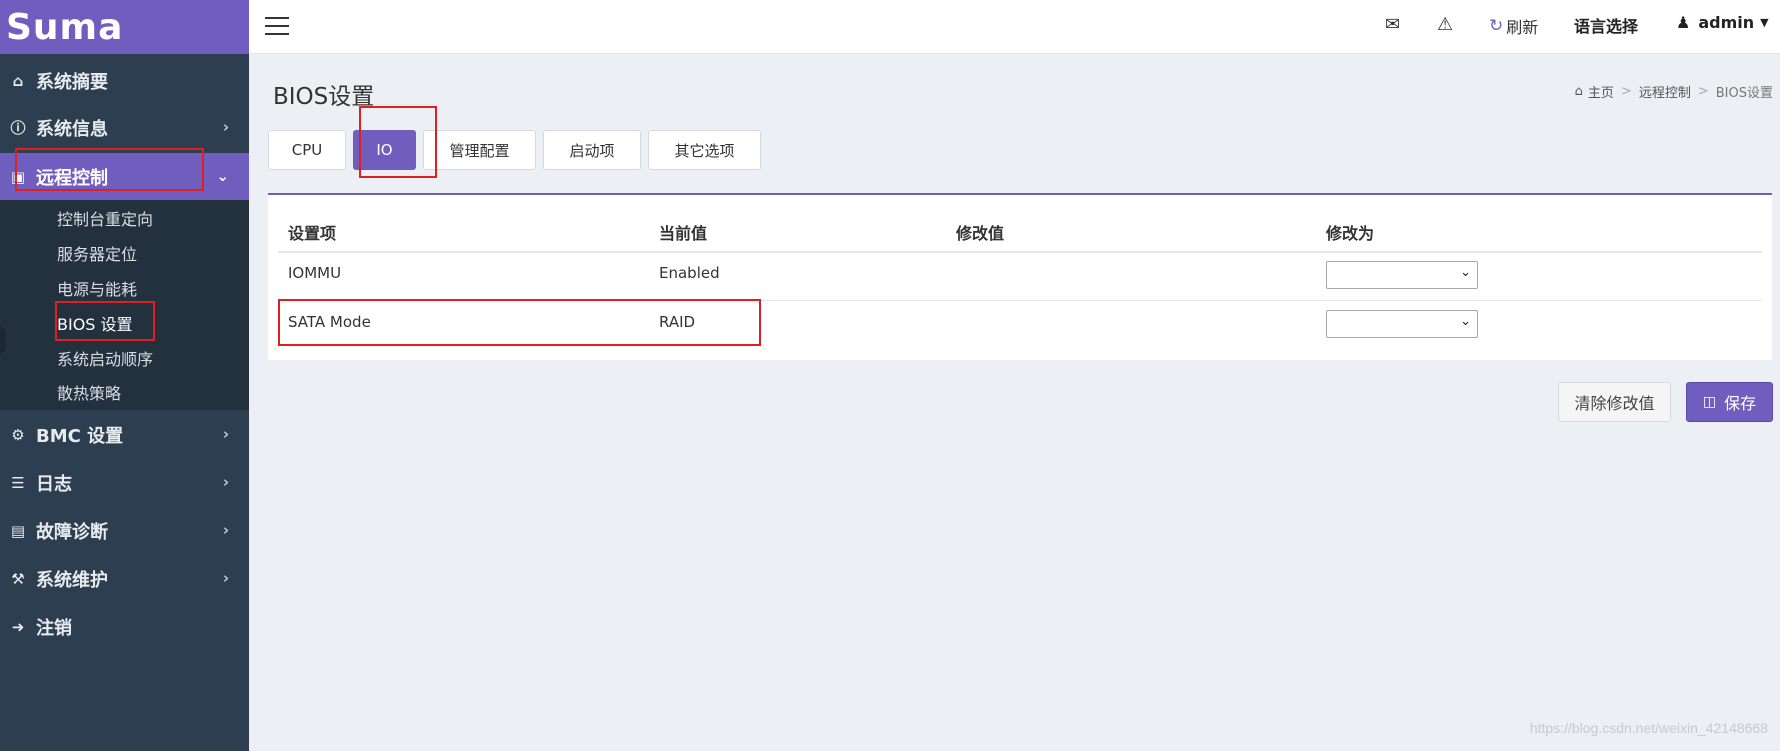 Image resolution: width=1780 pixels, height=751 pixels. What do you see at coordinates (18, 578) in the screenshot?
I see `wrench-icon: ⚒` at bounding box center [18, 578].